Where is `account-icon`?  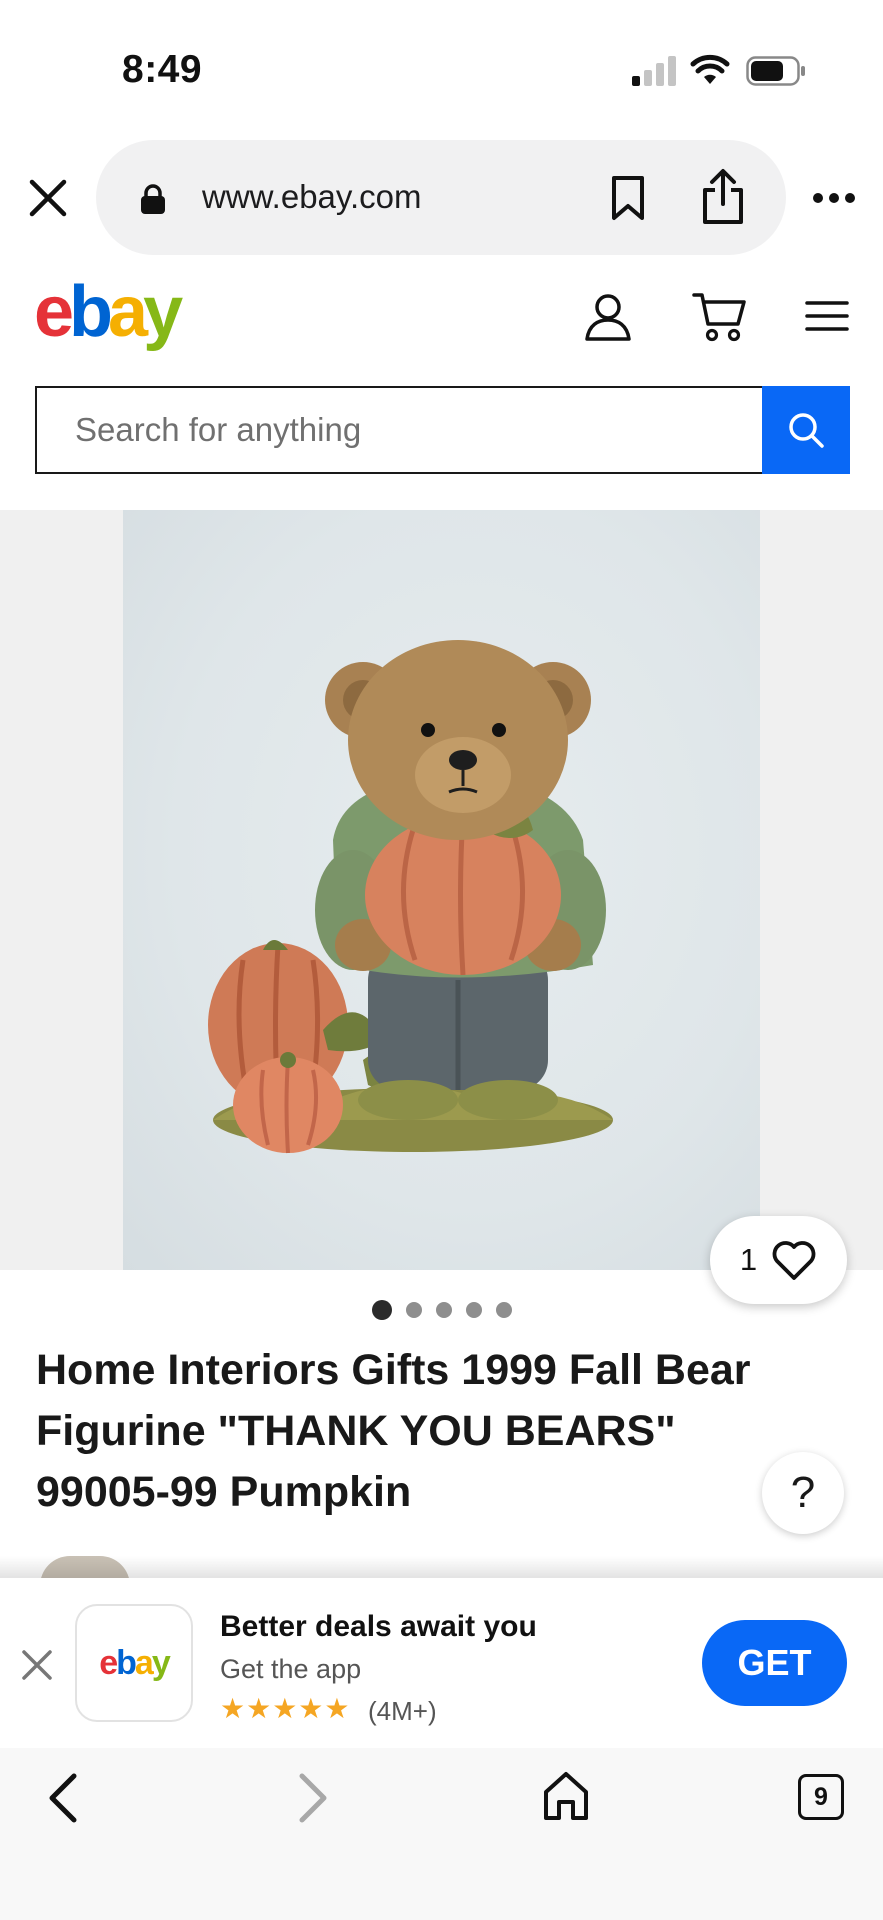
account-icon is located at coordinates (608, 317).